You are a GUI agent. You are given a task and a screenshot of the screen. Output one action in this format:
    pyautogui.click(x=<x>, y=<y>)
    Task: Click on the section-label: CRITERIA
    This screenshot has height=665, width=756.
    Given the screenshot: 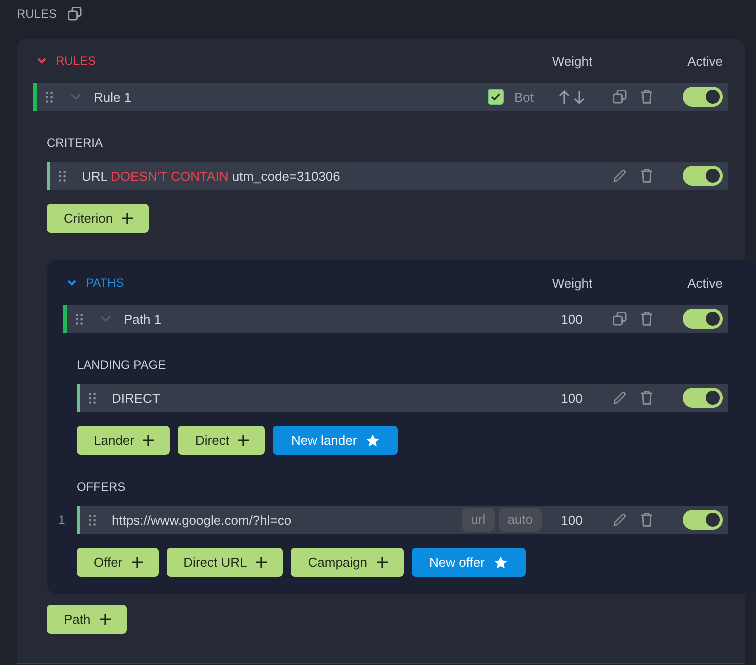 What is the action you would take?
    pyautogui.click(x=75, y=143)
    